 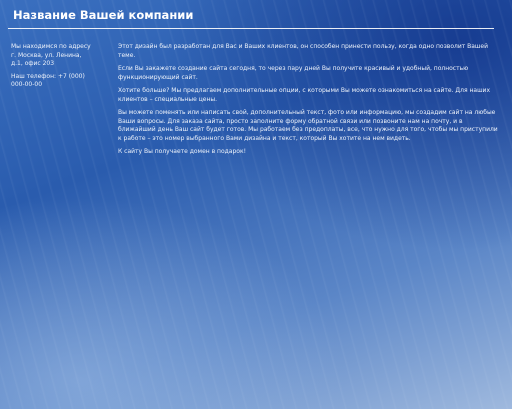 I want to click on header: Название Вашей компании, so click(x=256, y=15).